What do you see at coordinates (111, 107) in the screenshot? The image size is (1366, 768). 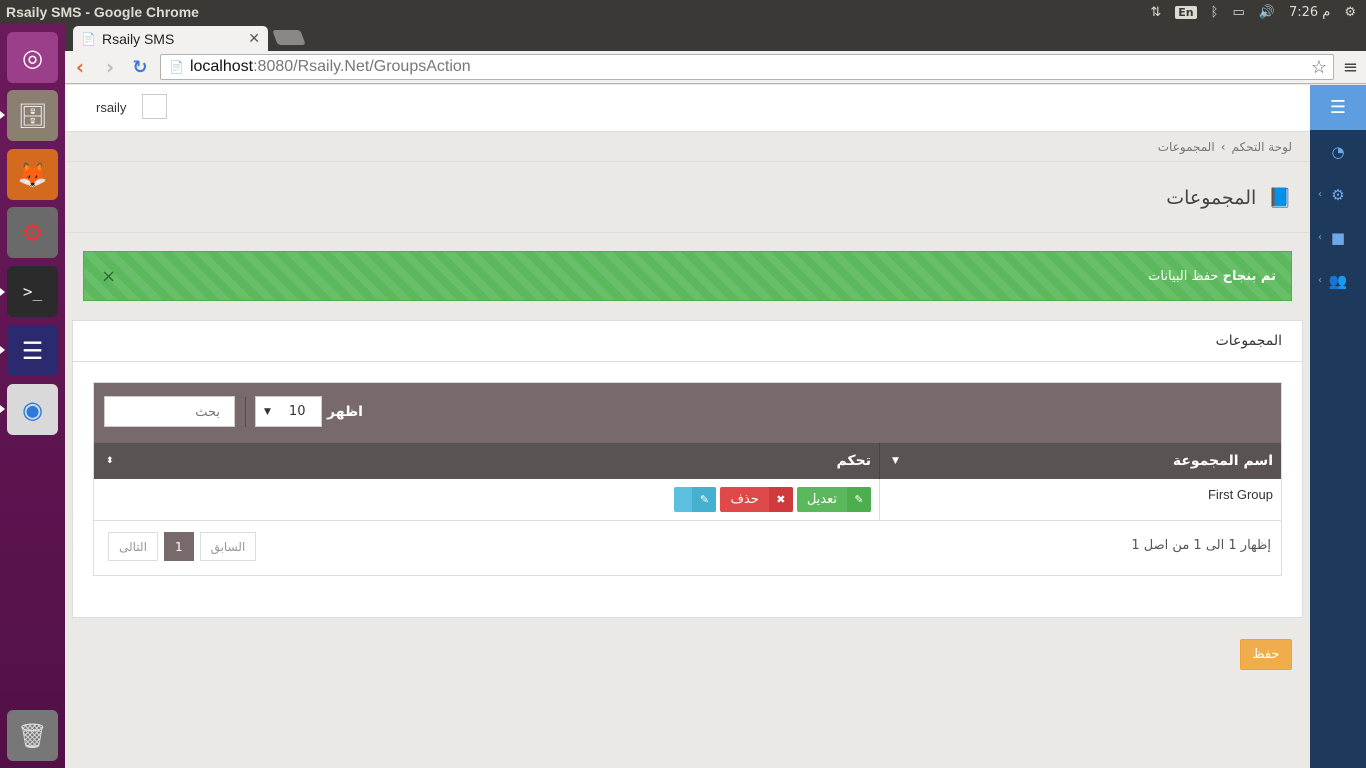 I see `username: rsaily` at bounding box center [111, 107].